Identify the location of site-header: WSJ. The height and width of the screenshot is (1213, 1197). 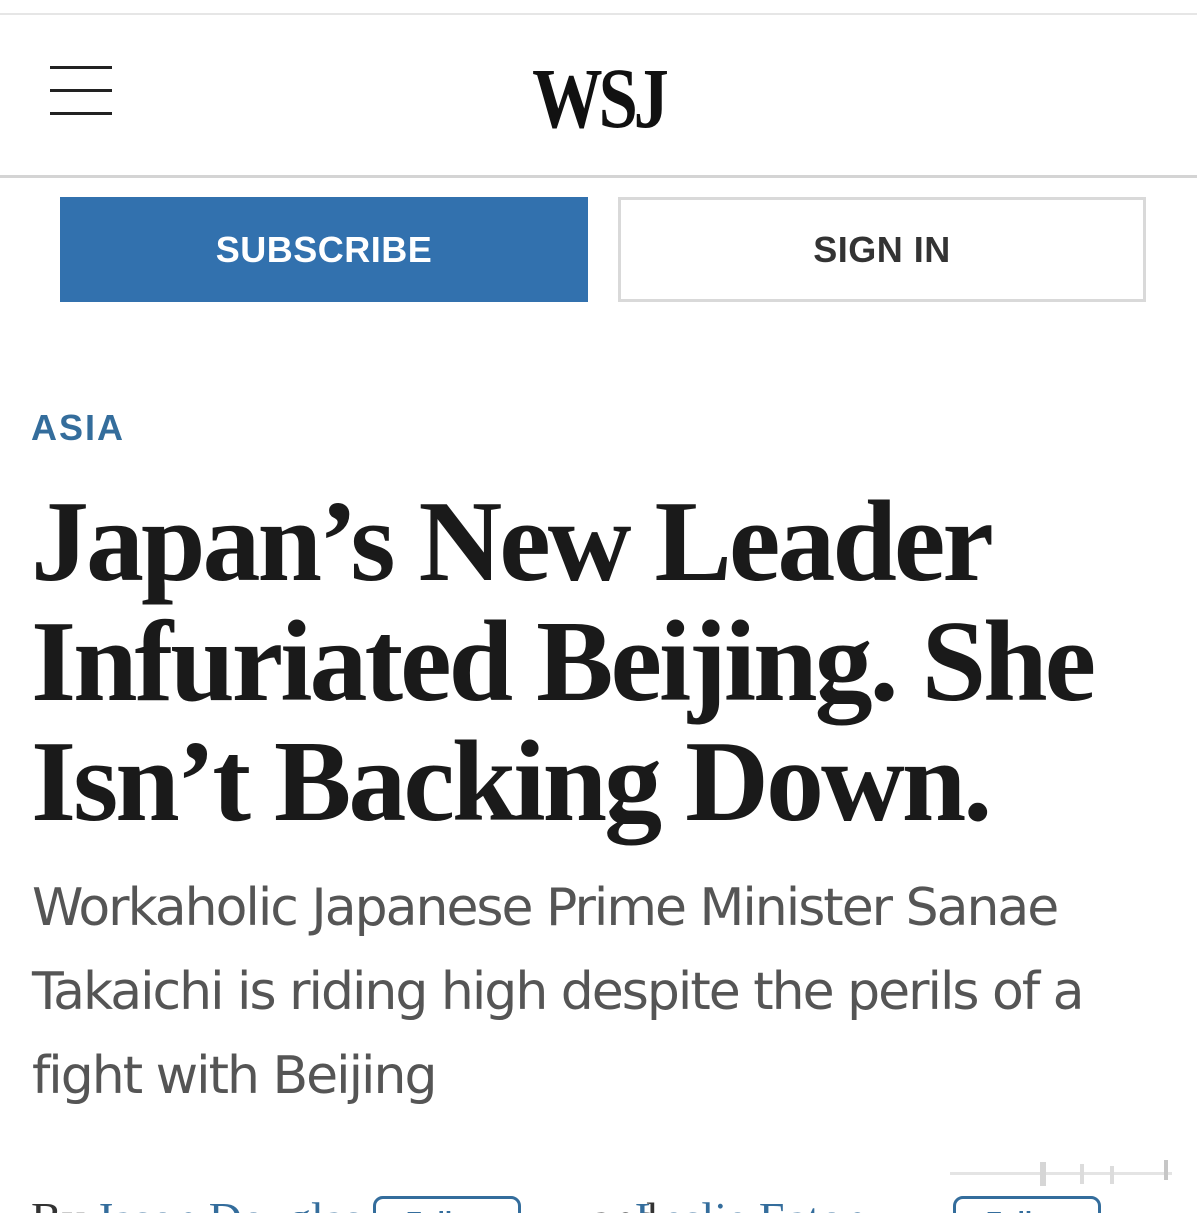
(598, 96).